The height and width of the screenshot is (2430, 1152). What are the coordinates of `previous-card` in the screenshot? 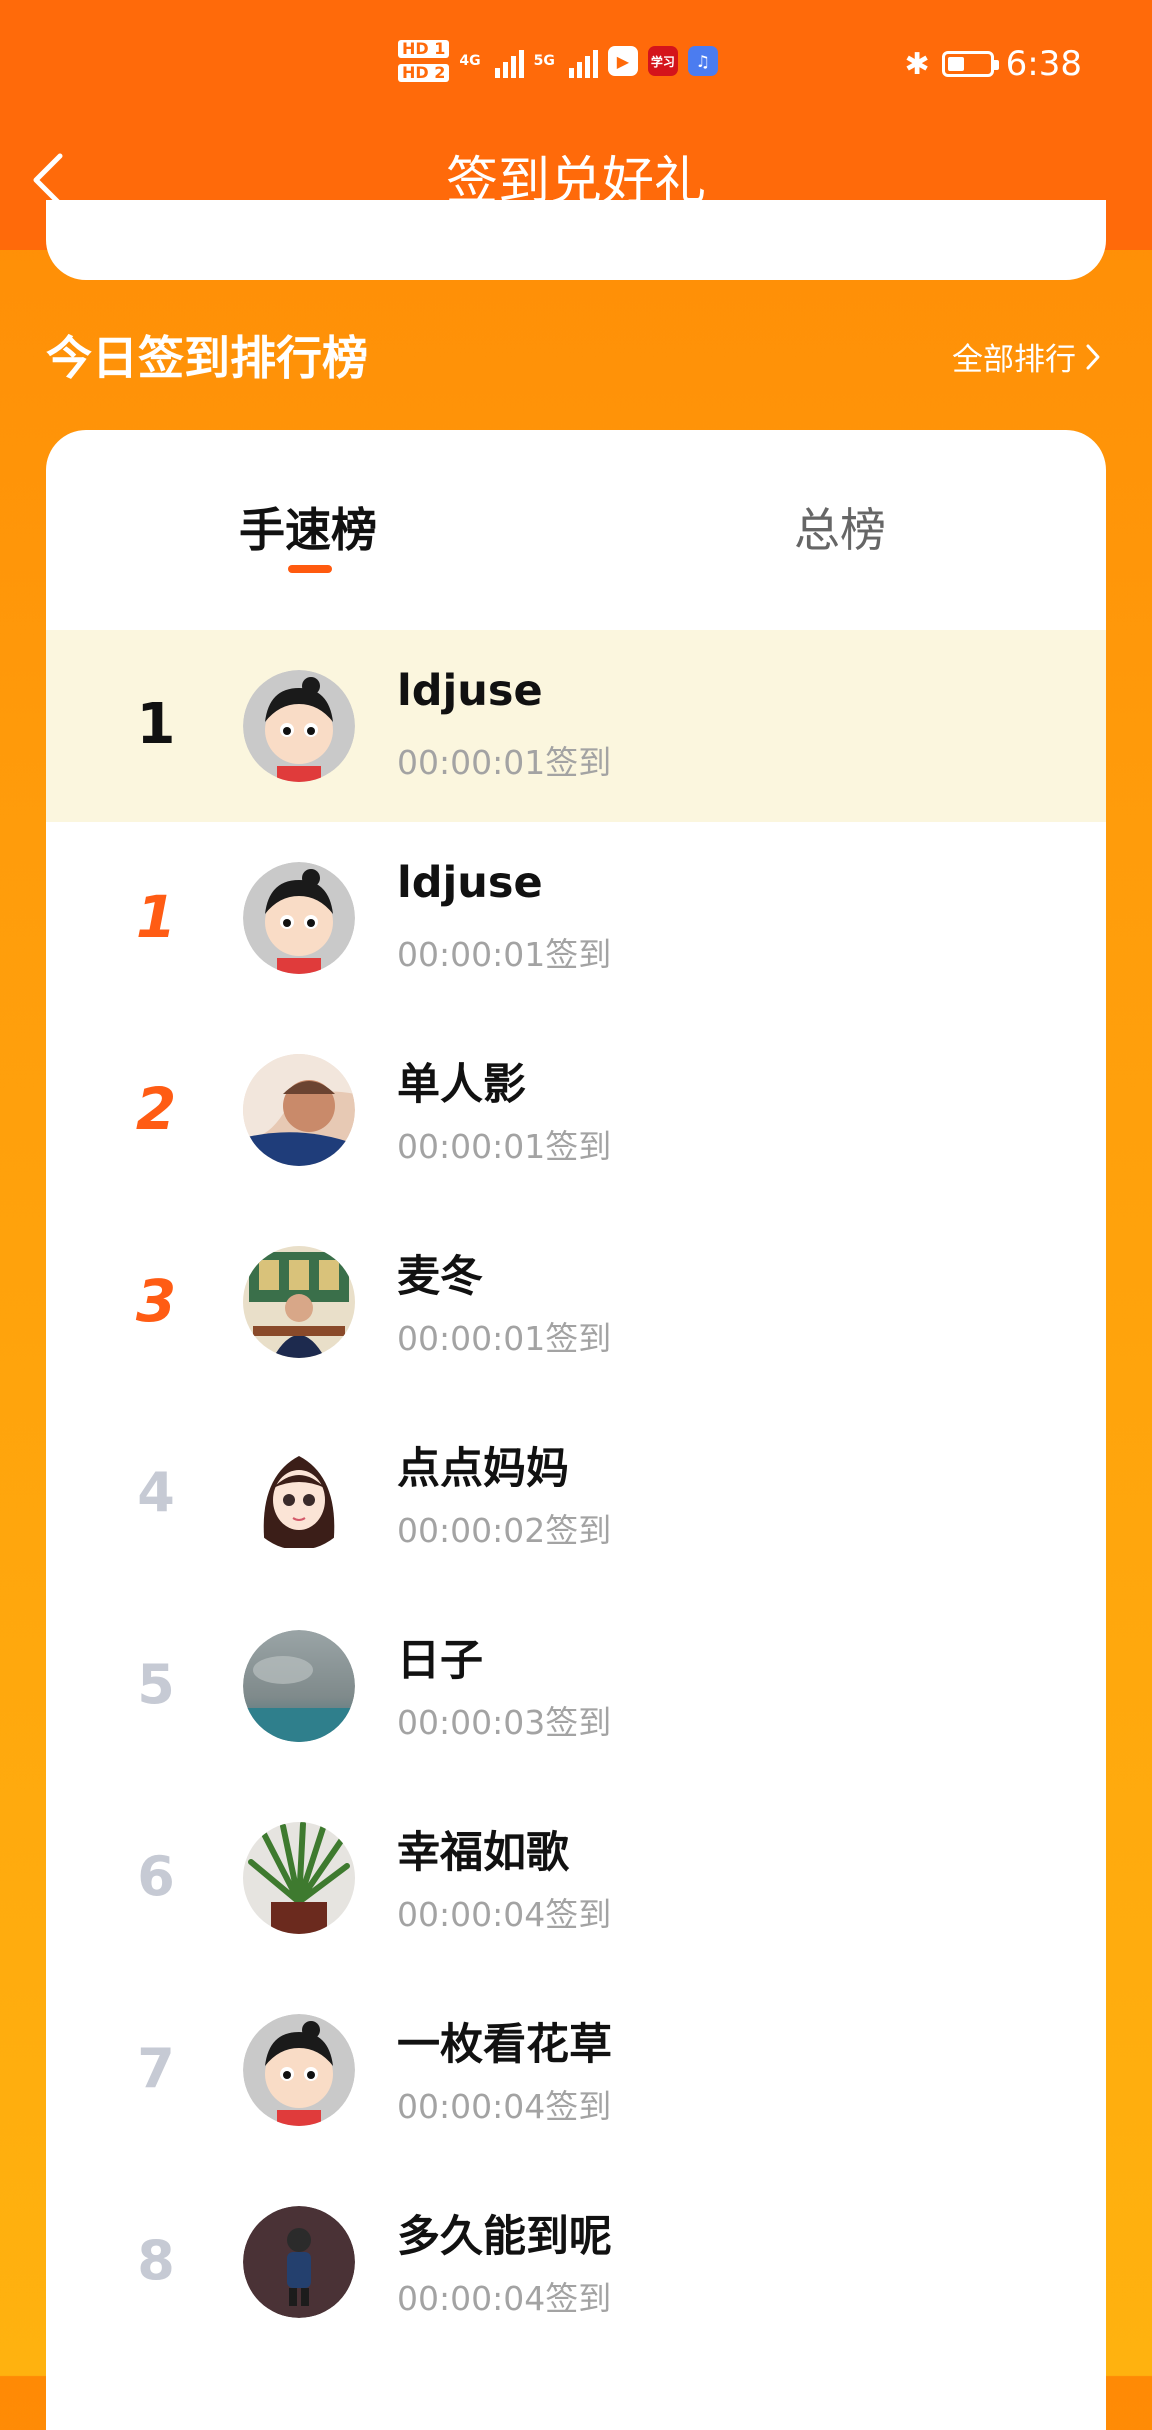 It's located at (576, 240).